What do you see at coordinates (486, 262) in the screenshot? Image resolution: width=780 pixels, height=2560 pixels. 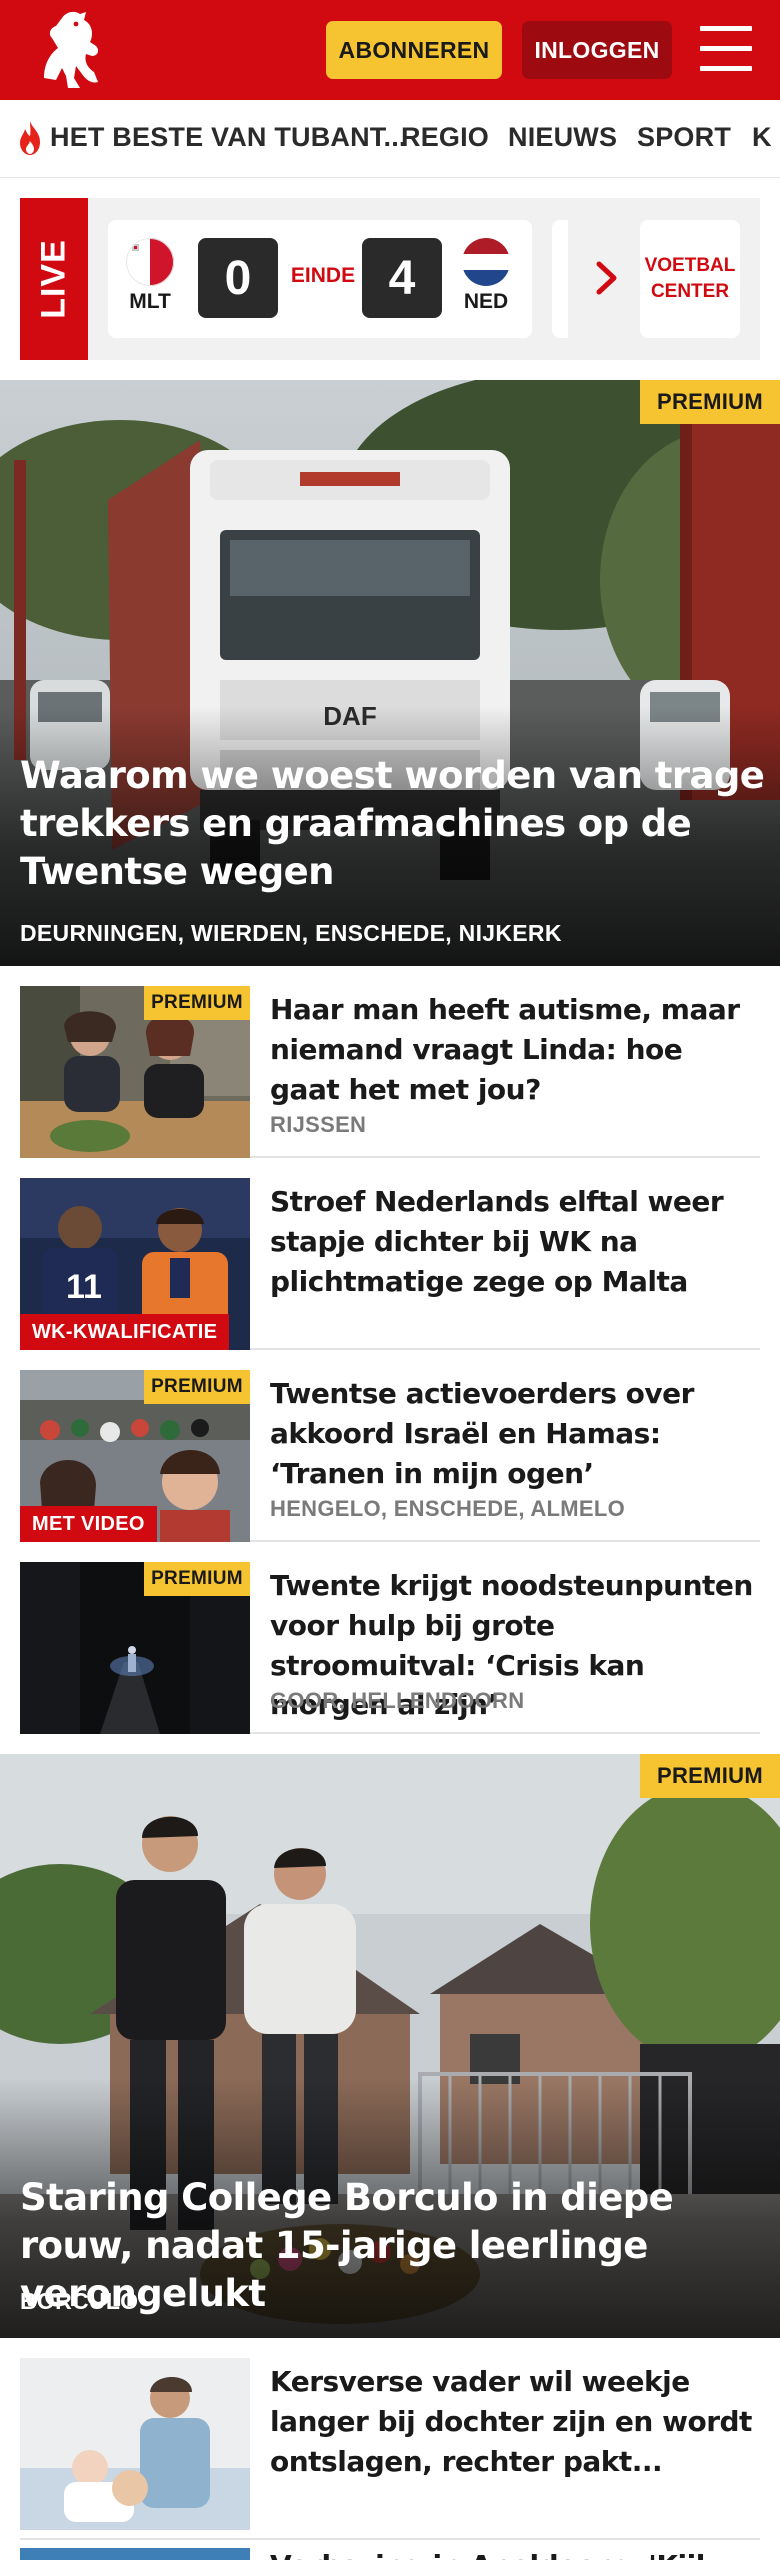 I see `netherlands-flag-icon` at bounding box center [486, 262].